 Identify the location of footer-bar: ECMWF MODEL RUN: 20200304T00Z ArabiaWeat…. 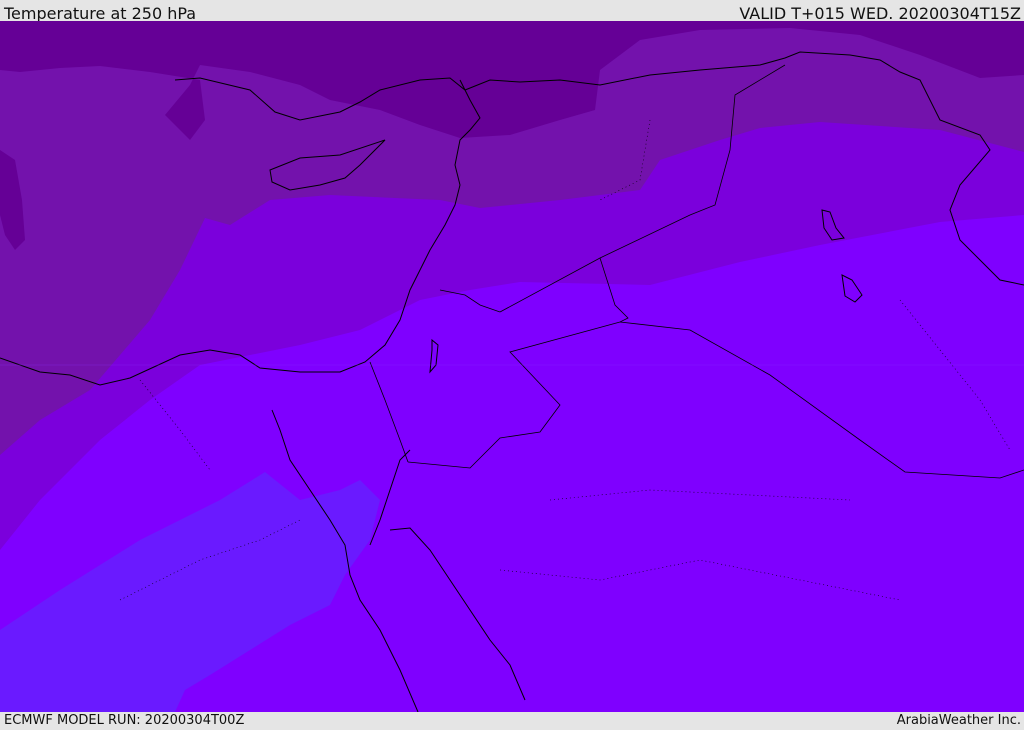
(512, 720).